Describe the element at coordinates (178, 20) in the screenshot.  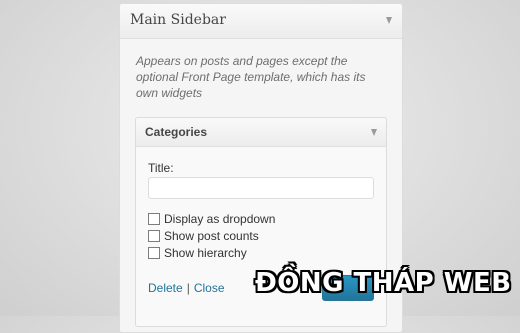
I see `sidebar-title: Main Sidebar` at that location.